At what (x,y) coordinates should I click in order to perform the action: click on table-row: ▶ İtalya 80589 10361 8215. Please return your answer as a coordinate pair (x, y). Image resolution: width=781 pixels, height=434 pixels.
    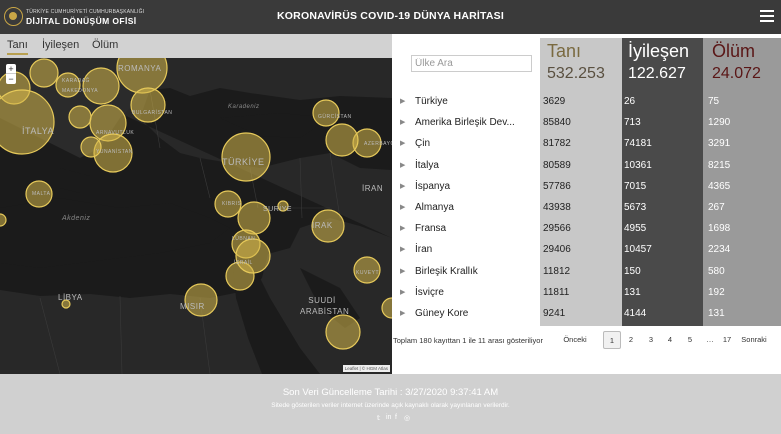
    Looking at the image, I should click on (586, 166).